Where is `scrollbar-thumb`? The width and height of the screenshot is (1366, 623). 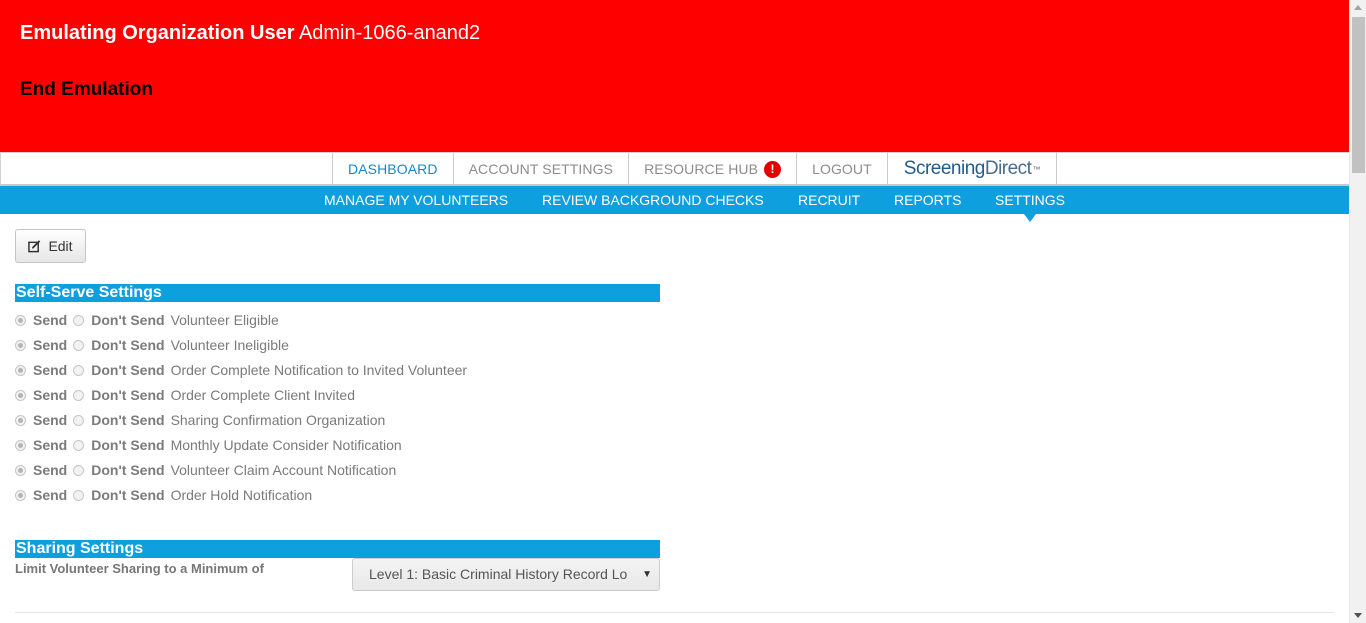
scrollbar-thumb is located at coordinates (1358, 95).